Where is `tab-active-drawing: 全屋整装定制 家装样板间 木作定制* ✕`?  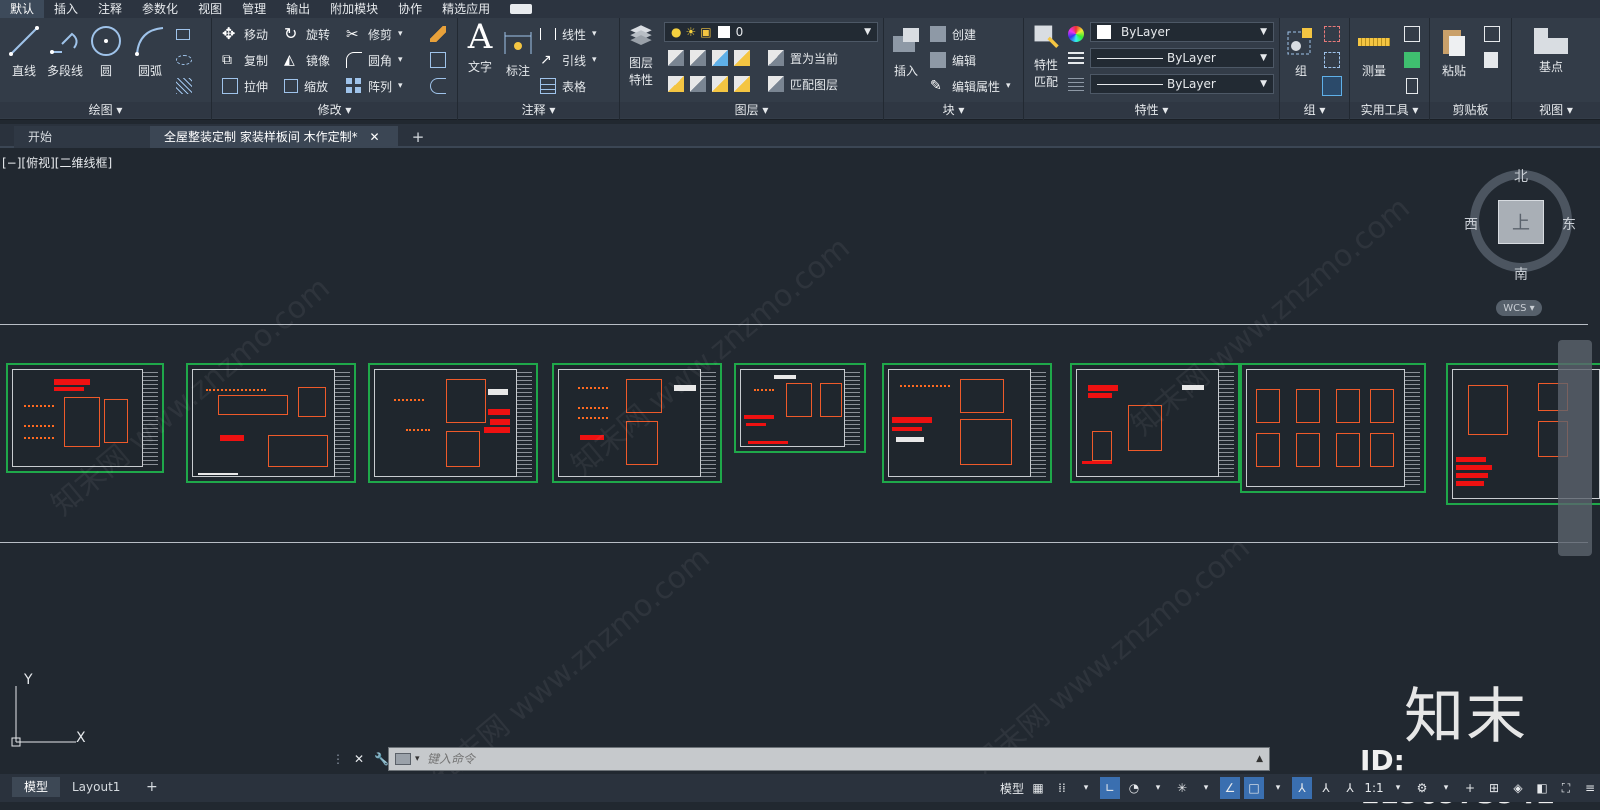 tab-active-drawing: 全屋整装定制 家装样板间 木作定制* ✕ is located at coordinates (274, 137).